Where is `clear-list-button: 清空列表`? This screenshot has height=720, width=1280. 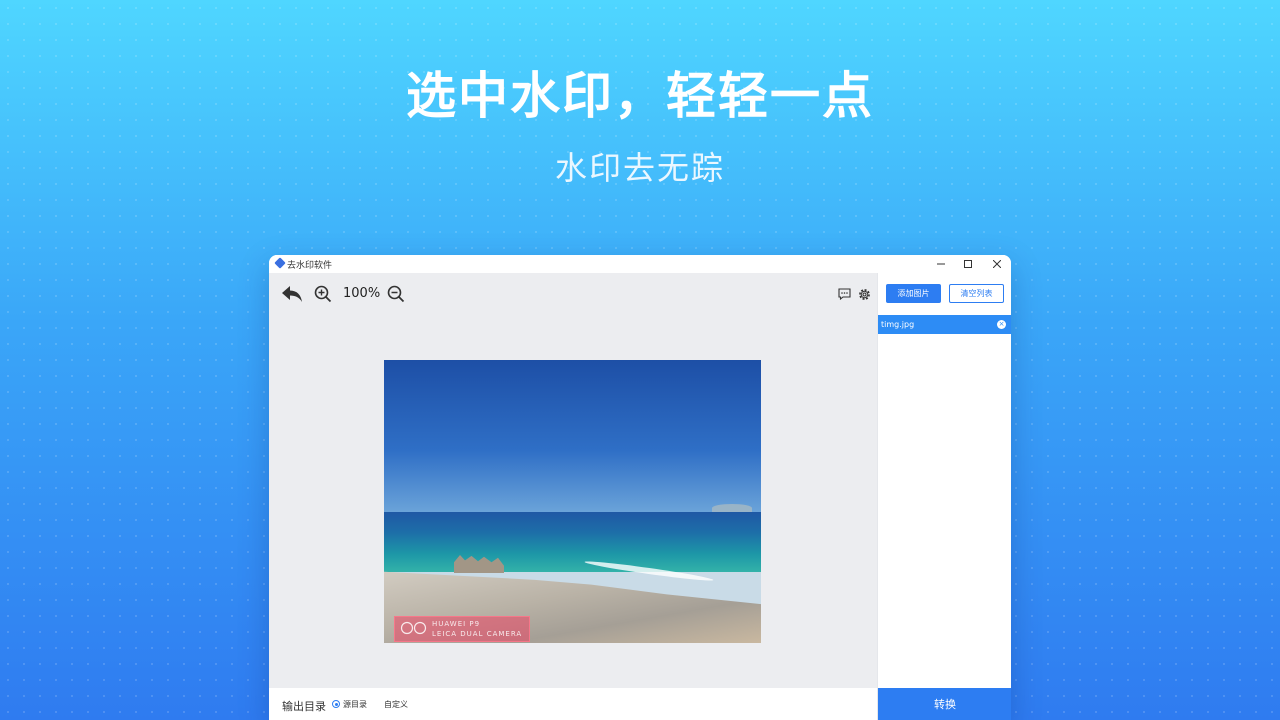
clear-list-button: 清空列表 is located at coordinates (976, 293).